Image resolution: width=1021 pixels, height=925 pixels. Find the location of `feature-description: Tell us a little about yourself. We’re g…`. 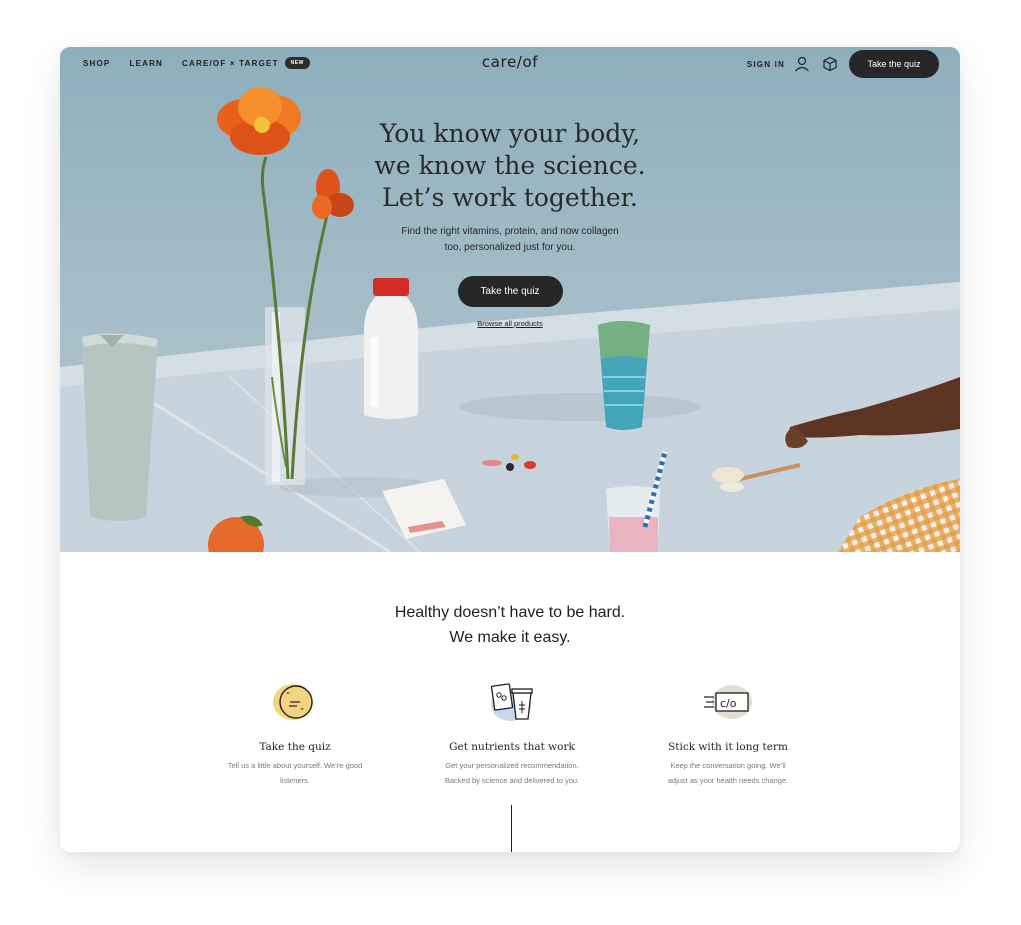

feature-description: Tell us a little about yourself. We’re g… is located at coordinates (295, 773).